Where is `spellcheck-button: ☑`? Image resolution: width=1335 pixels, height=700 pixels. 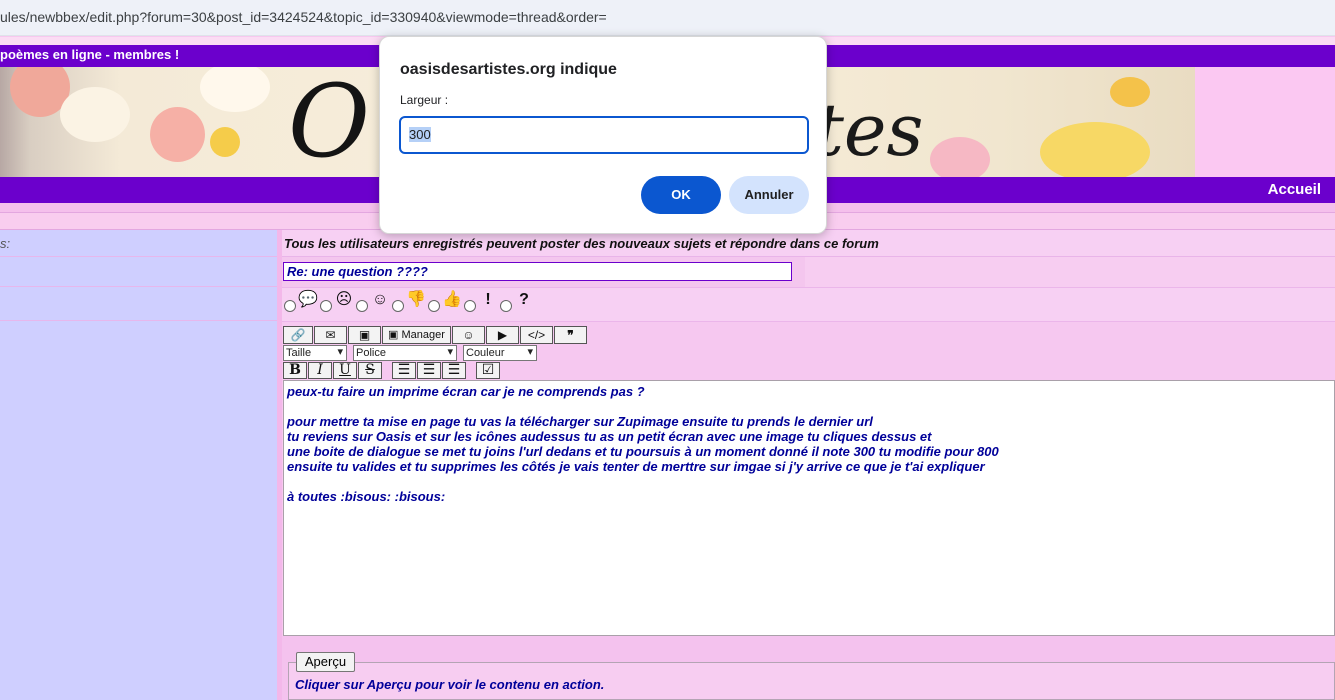
spellcheck-button: ☑ is located at coordinates (488, 370).